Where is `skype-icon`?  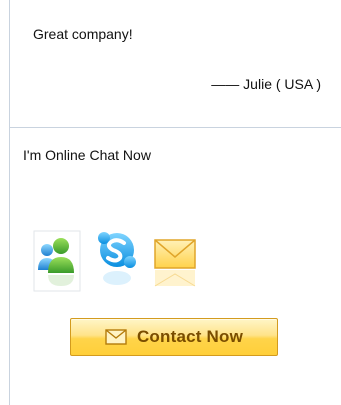 skype-icon is located at coordinates (117, 261).